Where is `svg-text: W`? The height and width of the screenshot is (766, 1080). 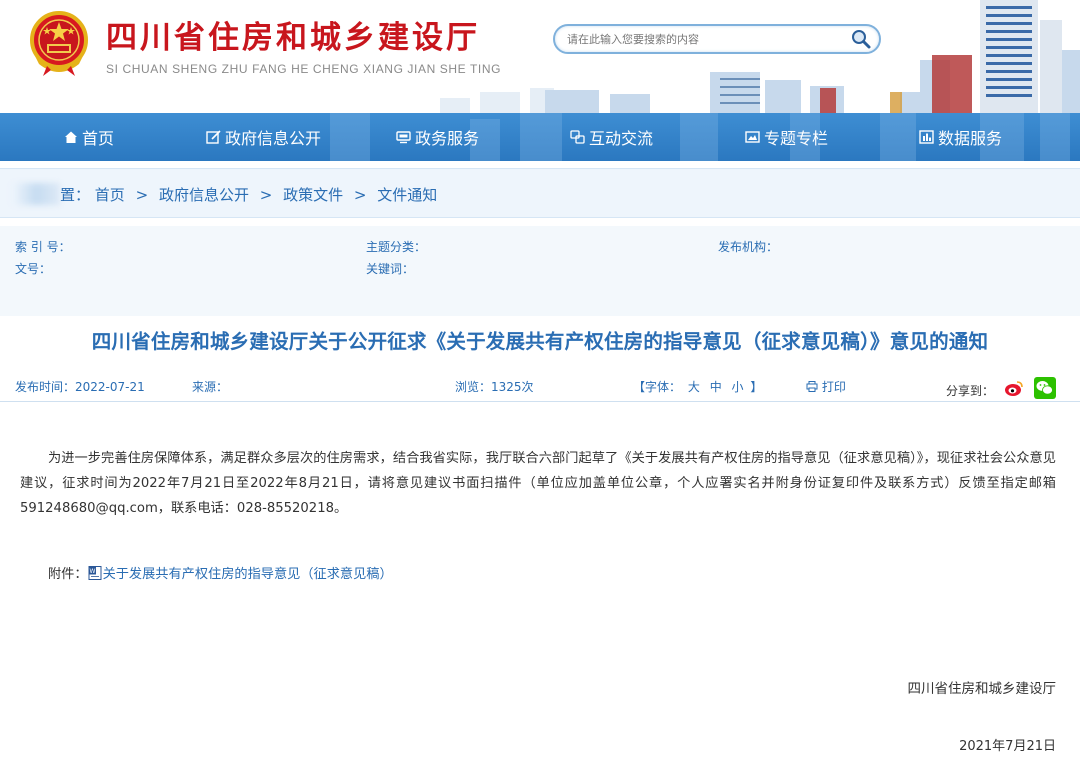 svg-text: W is located at coordinates (92, 571).